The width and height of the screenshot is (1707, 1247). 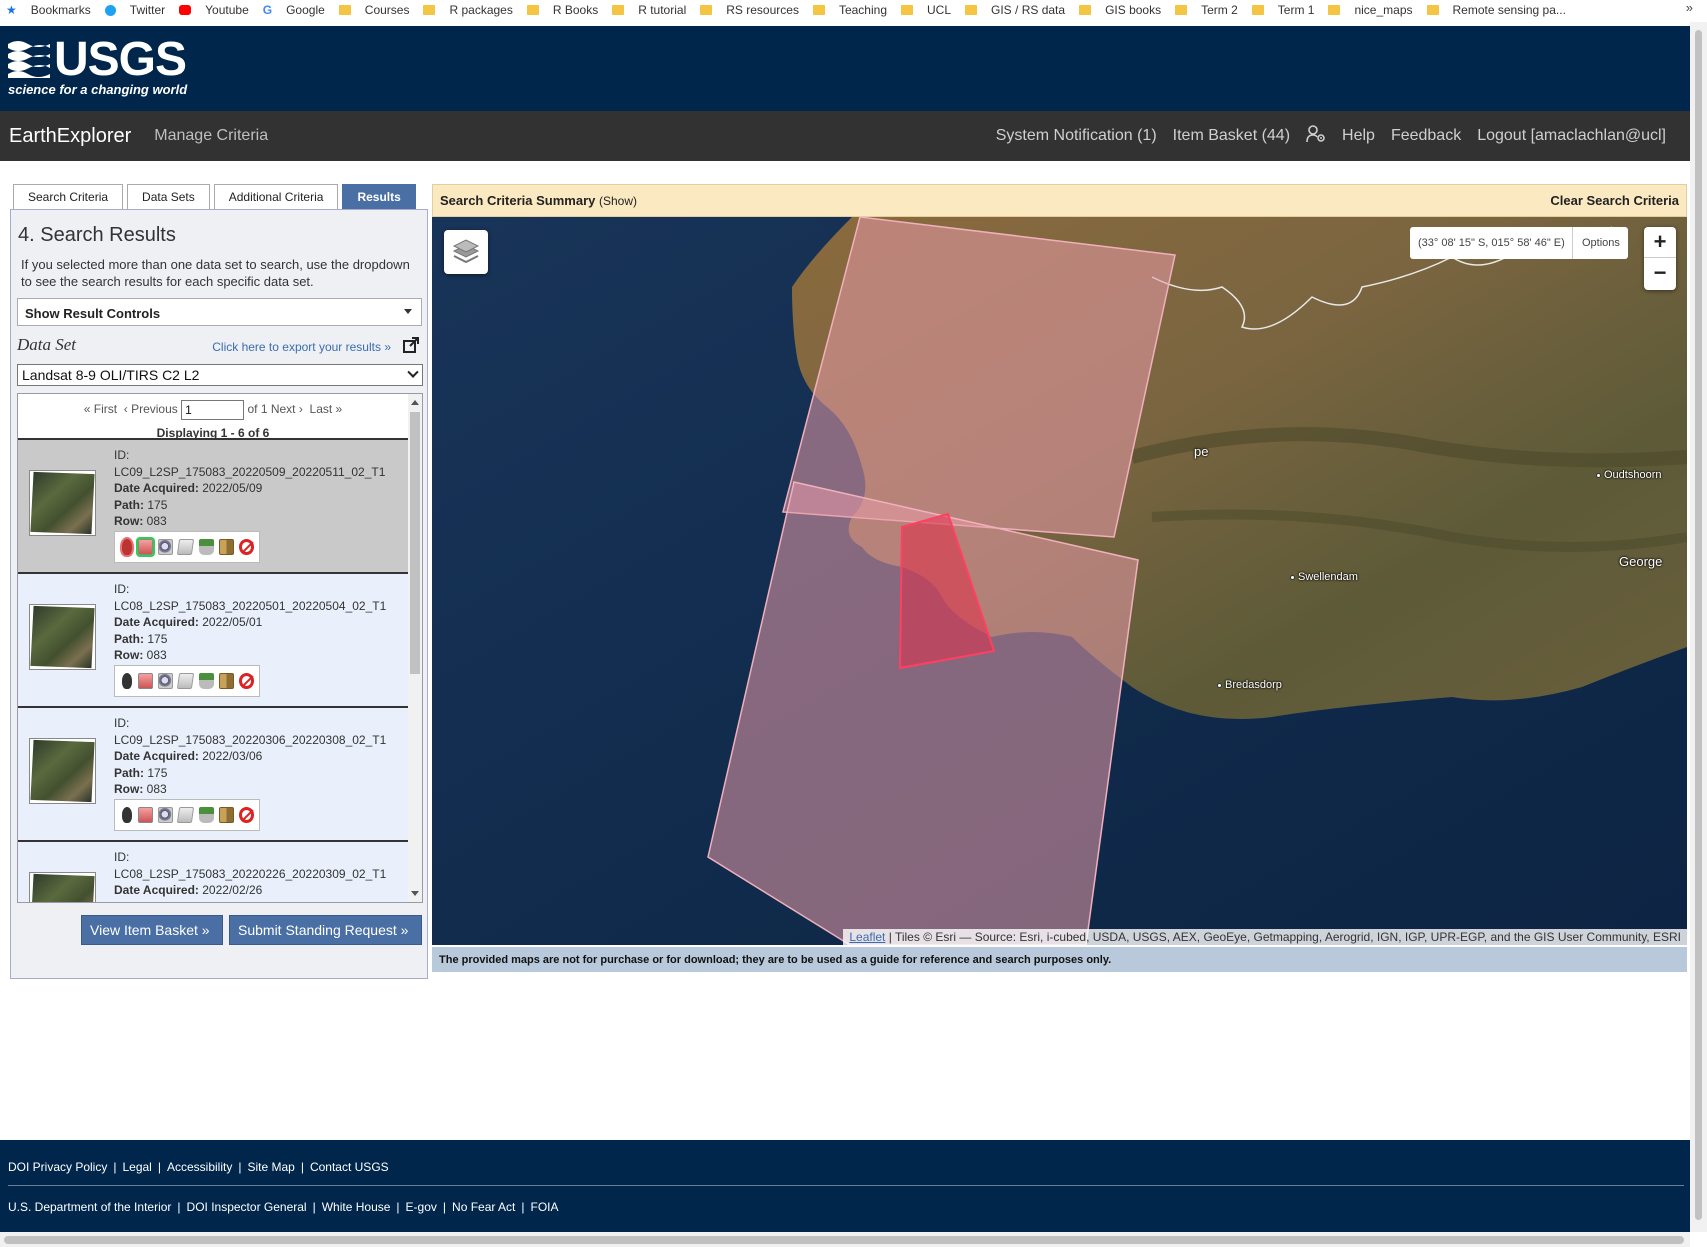 What do you see at coordinates (276, 196) in the screenshot?
I see `tab-additional-criteria: Additional Criteria` at bounding box center [276, 196].